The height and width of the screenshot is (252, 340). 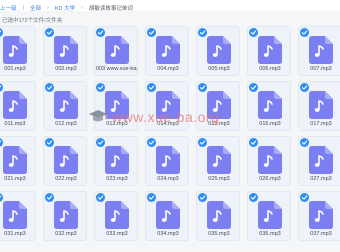 I want to click on file-name: 031.mp3, so click(x=15, y=234).